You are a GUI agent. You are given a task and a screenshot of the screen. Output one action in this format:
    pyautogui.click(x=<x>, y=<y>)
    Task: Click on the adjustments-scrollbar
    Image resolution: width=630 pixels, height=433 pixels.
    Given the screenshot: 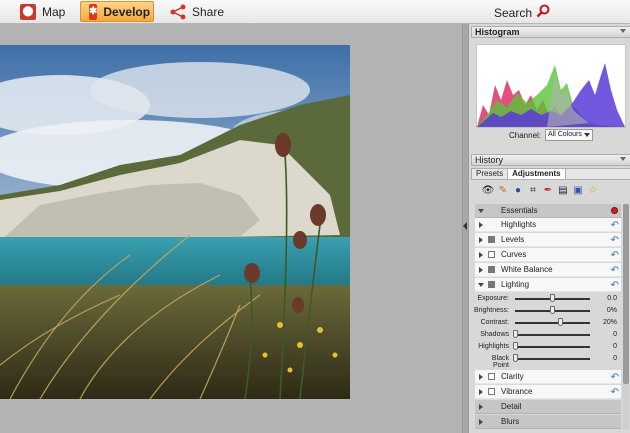 What is the action you would take?
    pyautogui.click(x=626, y=316)
    